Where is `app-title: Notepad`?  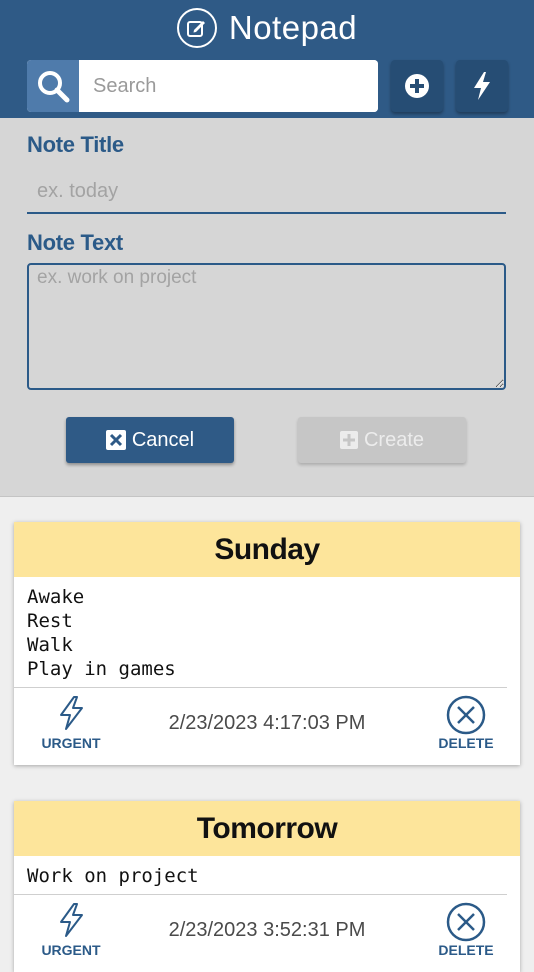 app-title: Notepad is located at coordinates (293, 27).